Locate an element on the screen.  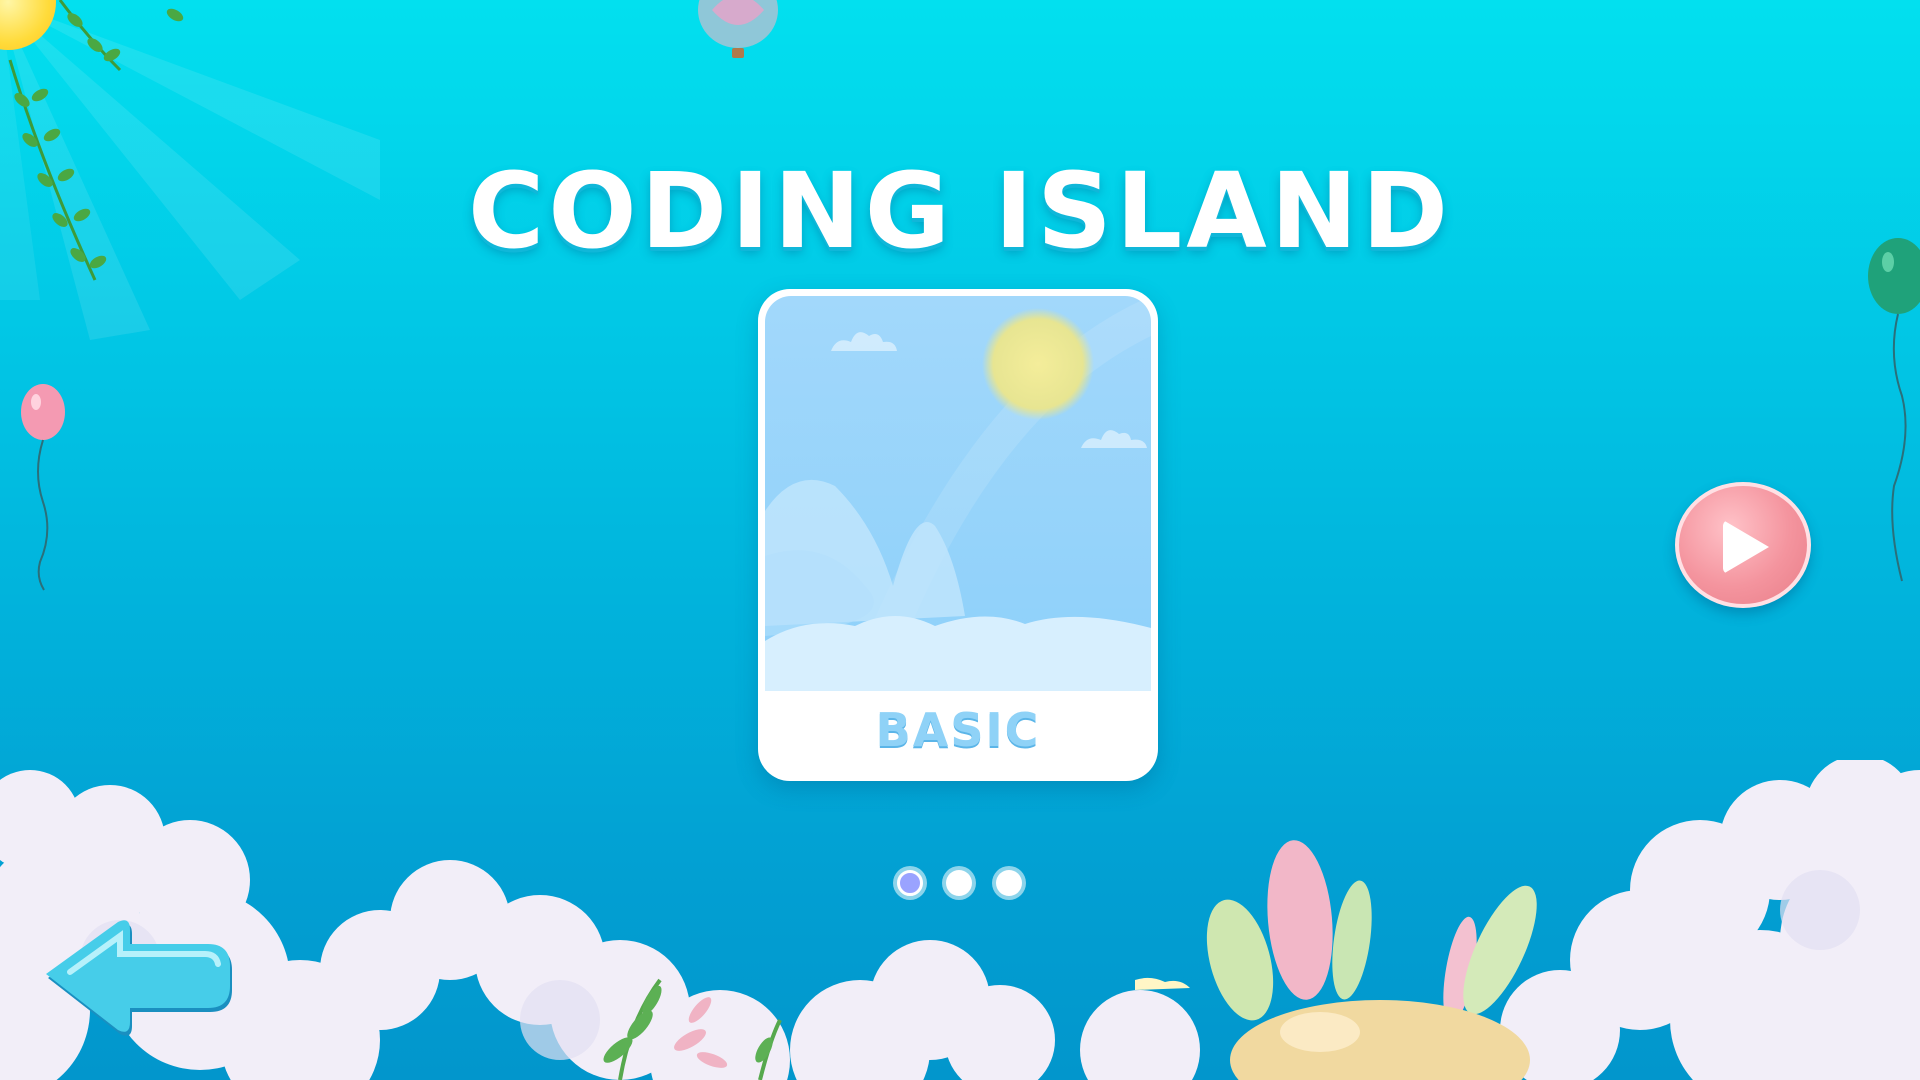
back-button is located at coordinates (140, 980).